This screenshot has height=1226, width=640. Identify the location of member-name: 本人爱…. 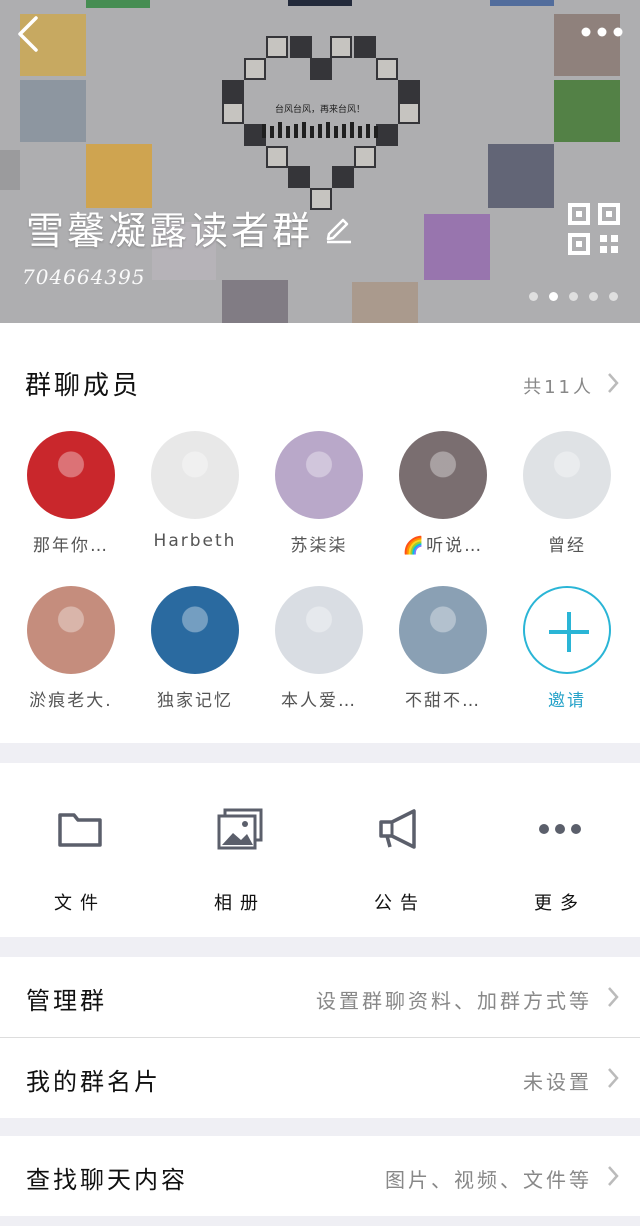
(319, 701).